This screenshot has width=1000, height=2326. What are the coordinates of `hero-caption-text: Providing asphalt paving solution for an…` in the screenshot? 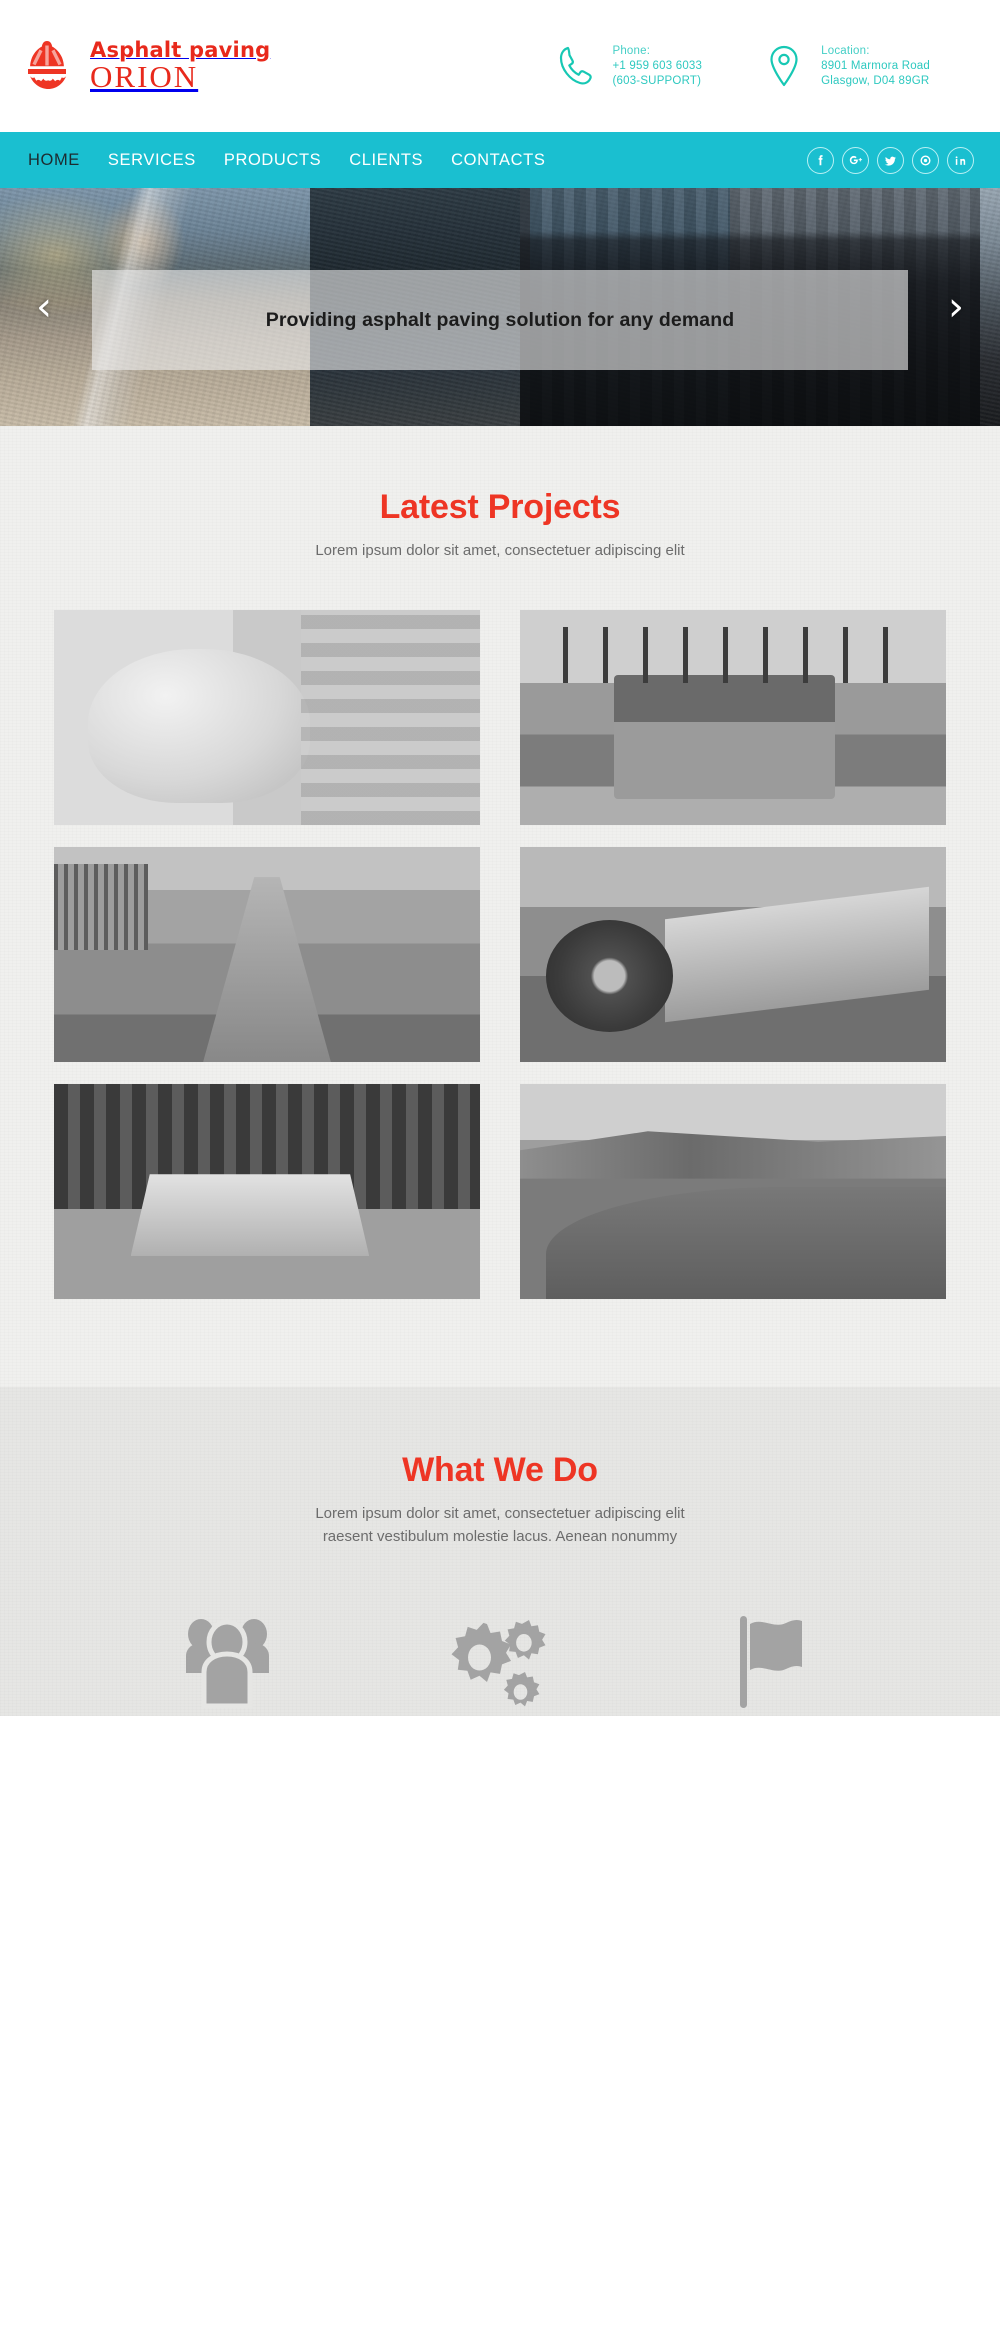 It's located at (500, 319).